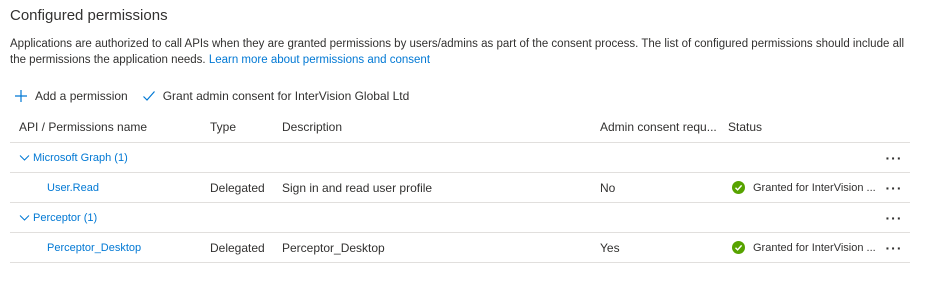 This screenshot has width=932, height=283. What do you see at coordinates (83, 127) in the screenshot?
I see `column-header-api: API / Permissions name` at bounding box center [83, 127].